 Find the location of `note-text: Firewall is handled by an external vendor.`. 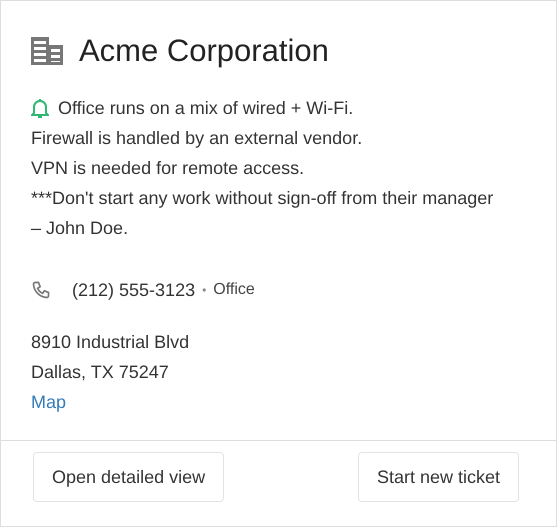

note-text: Firewall is handled by an external vendor. is located at coordinates (196, 138).